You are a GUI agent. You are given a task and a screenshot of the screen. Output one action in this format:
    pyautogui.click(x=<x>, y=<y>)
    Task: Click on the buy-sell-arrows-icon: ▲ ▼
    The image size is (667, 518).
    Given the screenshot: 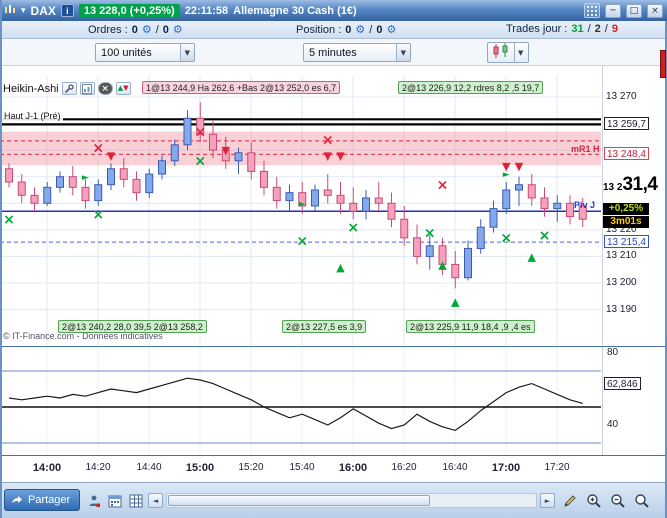 What is the action you would take?
    pyautogui.click(x=123, y=88)
    